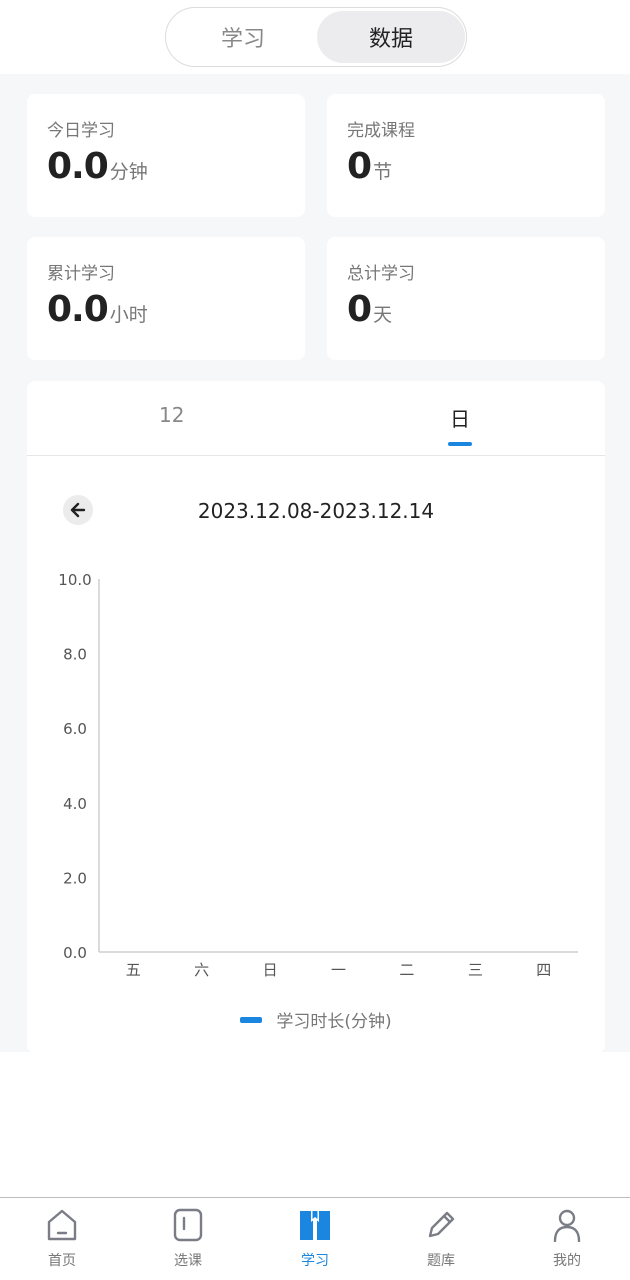 This screenshot has height=1280, width=630. What do you see at coordinates (460, 417) in the screenshot?
I see `tab-day: 日` at bounding box center [460, 417].